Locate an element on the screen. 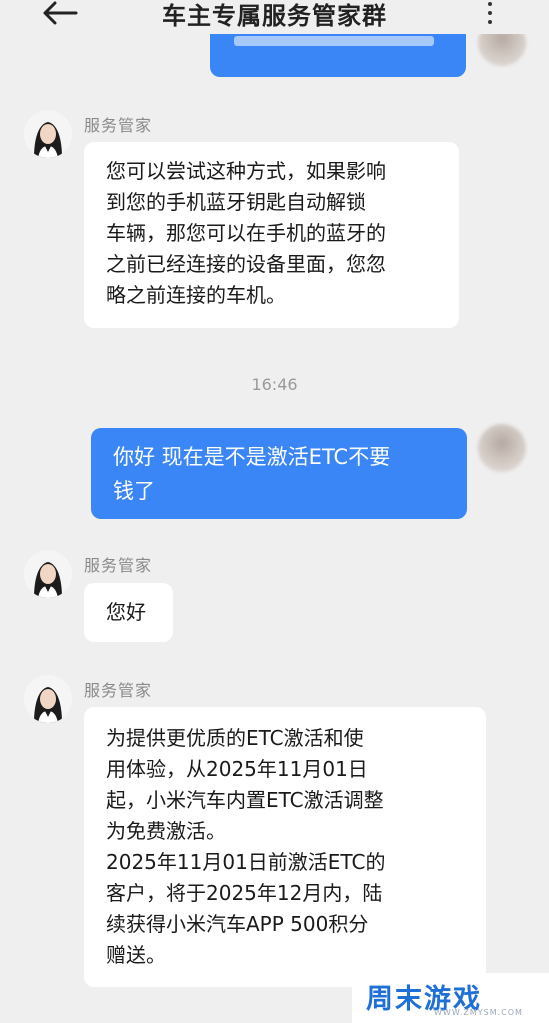 The width and height of the screenshot is (549, 1023). watermark-logo: 周末游戏 WWW.ZMYSM.COM is located at coordinates (450, 998).